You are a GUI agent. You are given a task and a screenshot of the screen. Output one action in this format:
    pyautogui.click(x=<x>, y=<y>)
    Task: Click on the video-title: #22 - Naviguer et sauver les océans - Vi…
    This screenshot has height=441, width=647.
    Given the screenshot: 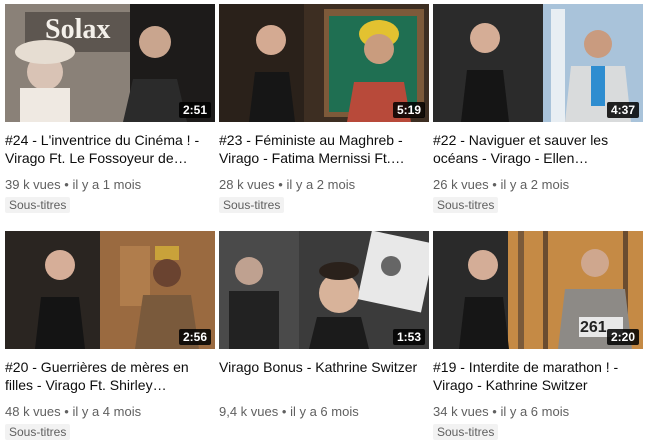 What is the action you would take?
    pyautogui.click(x=538, y=149)
    